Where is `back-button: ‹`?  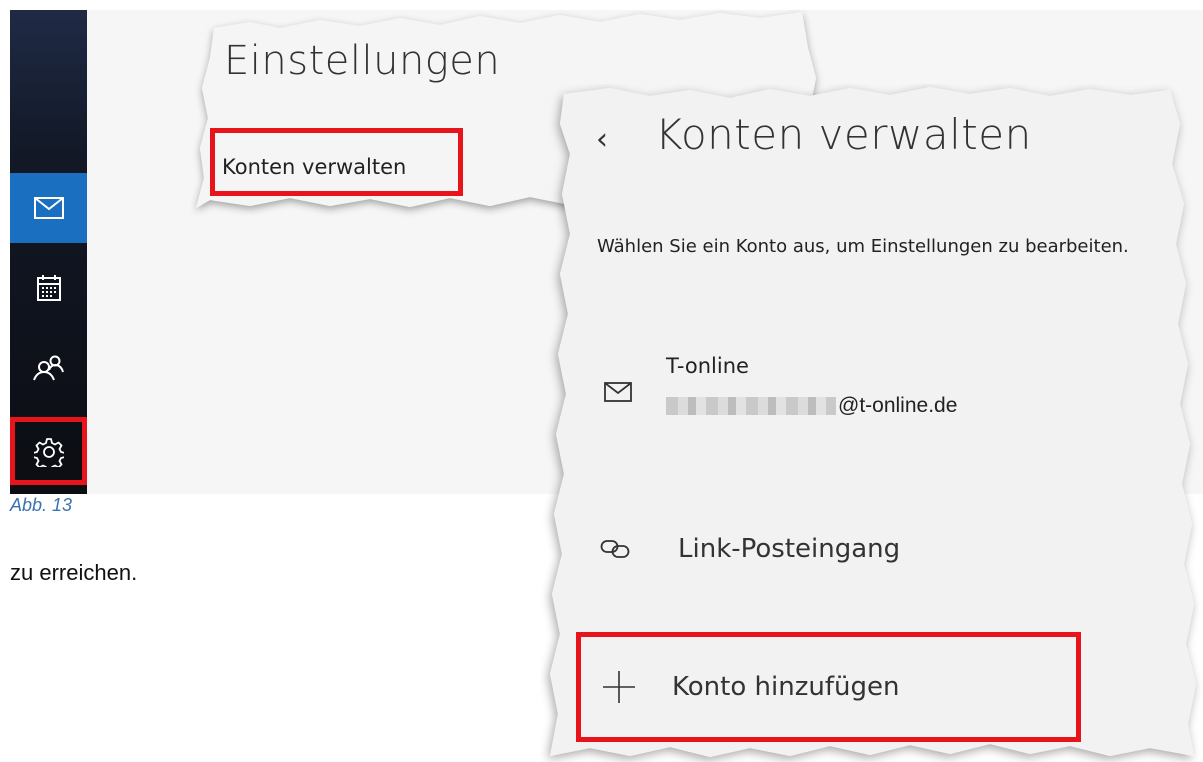
back-button: ‹ is located at coordinates (602, 139).